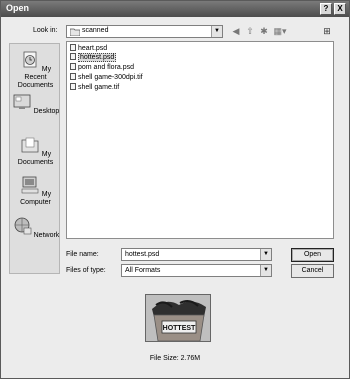  I want to click on open-button: Open, so click(312, 255).